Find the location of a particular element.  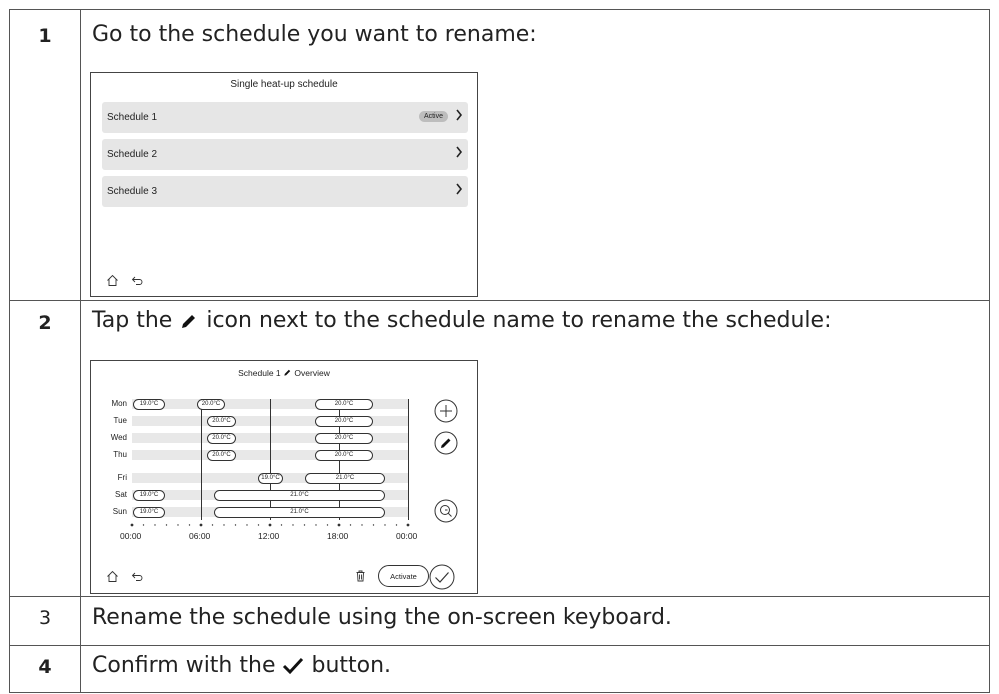

time-label: 18:00 is located at coordinates (338, 536).